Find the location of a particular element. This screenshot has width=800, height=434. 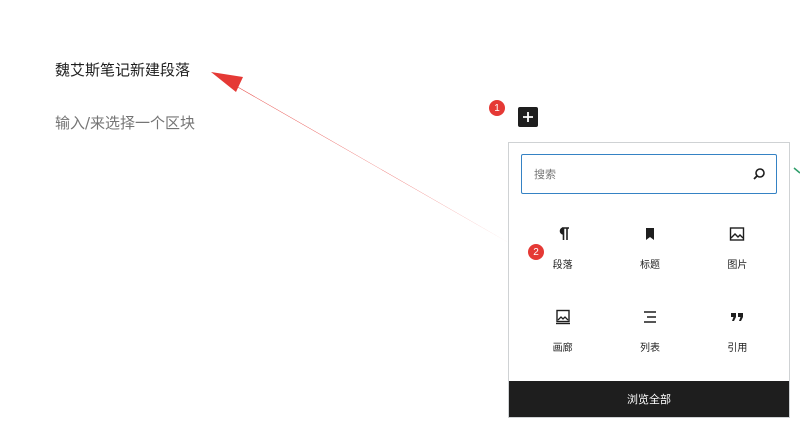

search-input is located at coordinates (643, 174).